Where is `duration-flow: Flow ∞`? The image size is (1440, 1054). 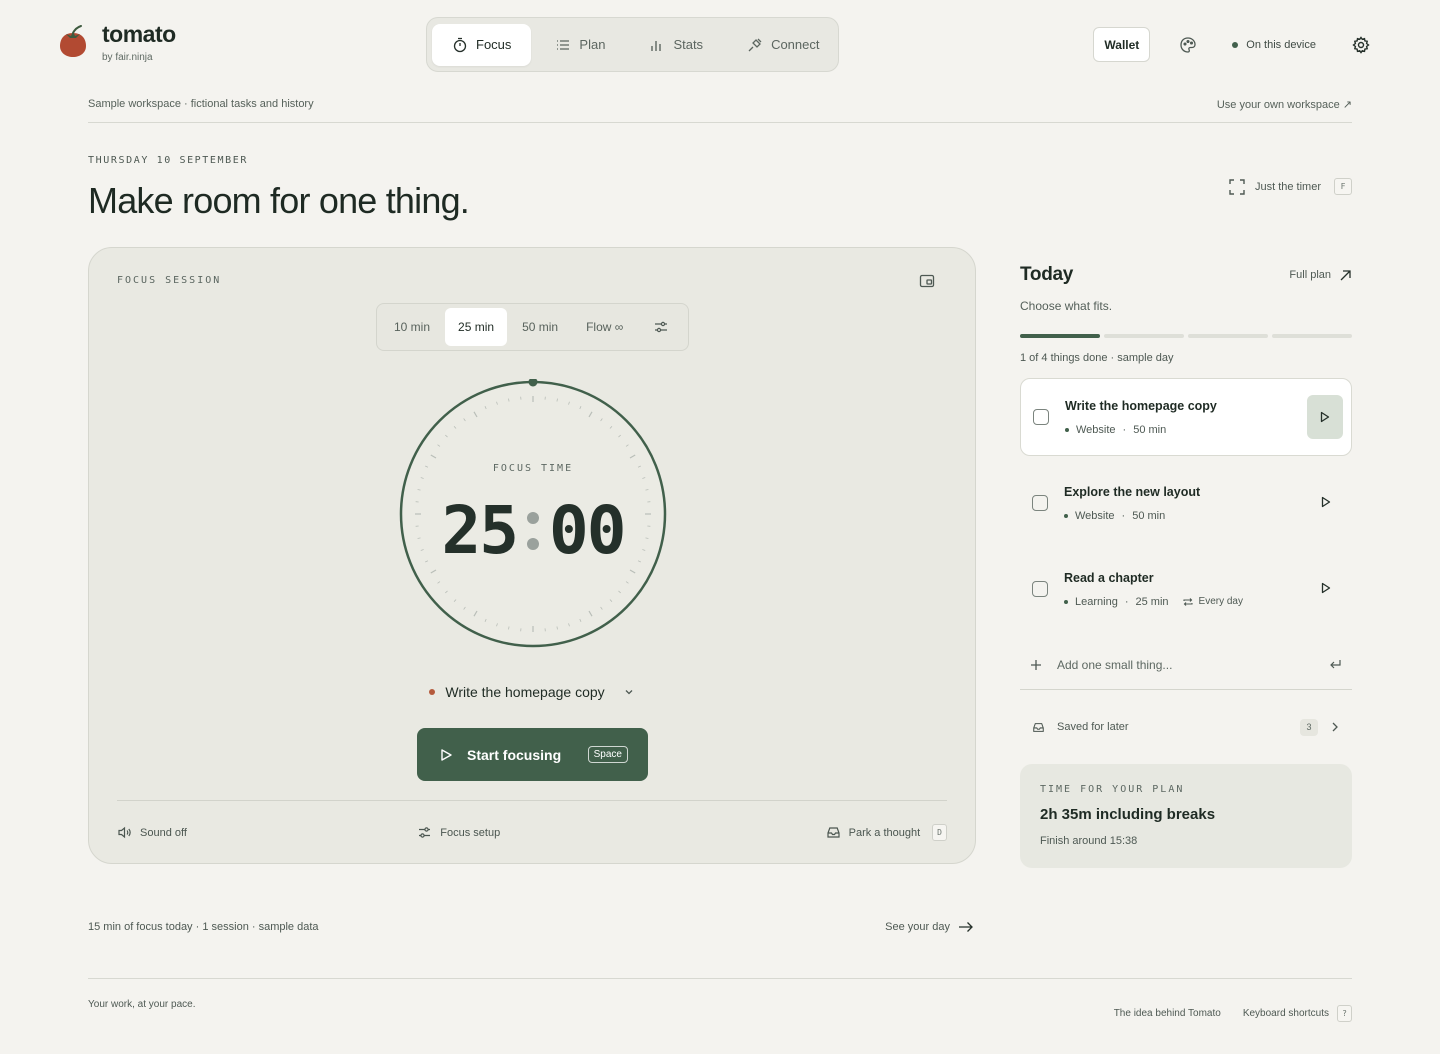 duration-flow: Flow ∞ is located at coordinates (604, 327).